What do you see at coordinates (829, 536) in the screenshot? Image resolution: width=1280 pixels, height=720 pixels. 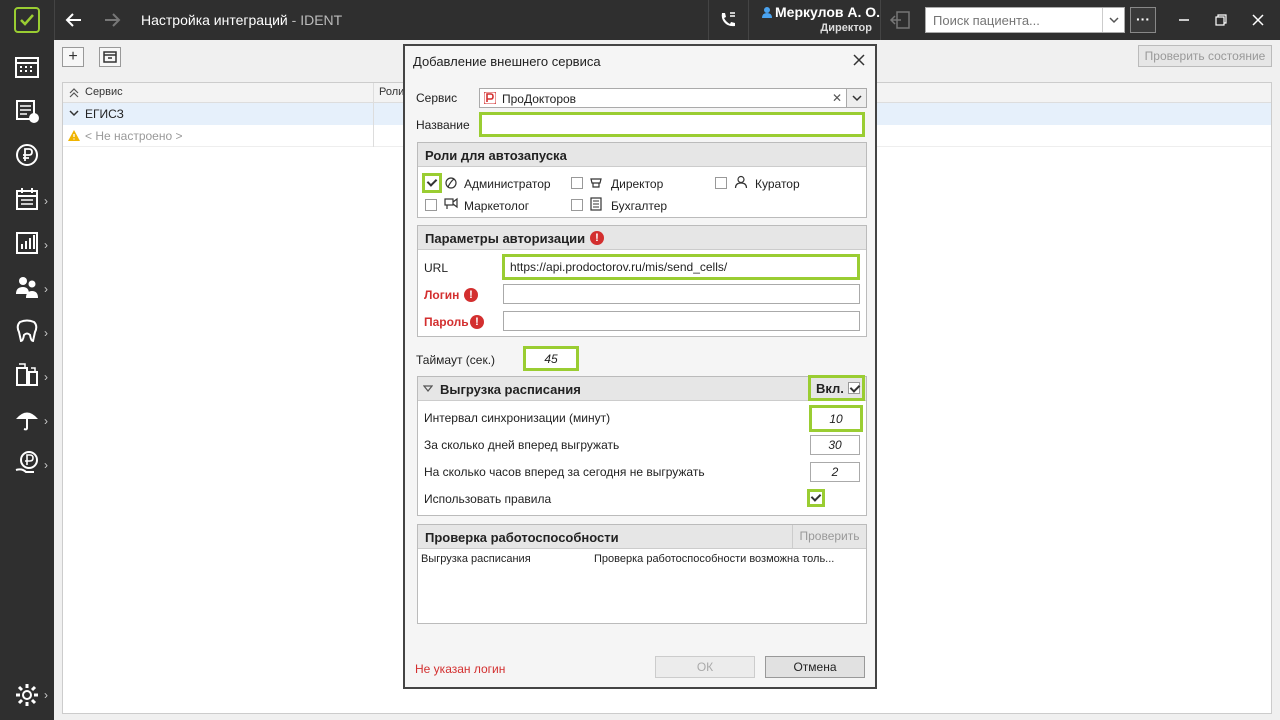 I see `check-button: Проверить` at bounding box center [829, 536].